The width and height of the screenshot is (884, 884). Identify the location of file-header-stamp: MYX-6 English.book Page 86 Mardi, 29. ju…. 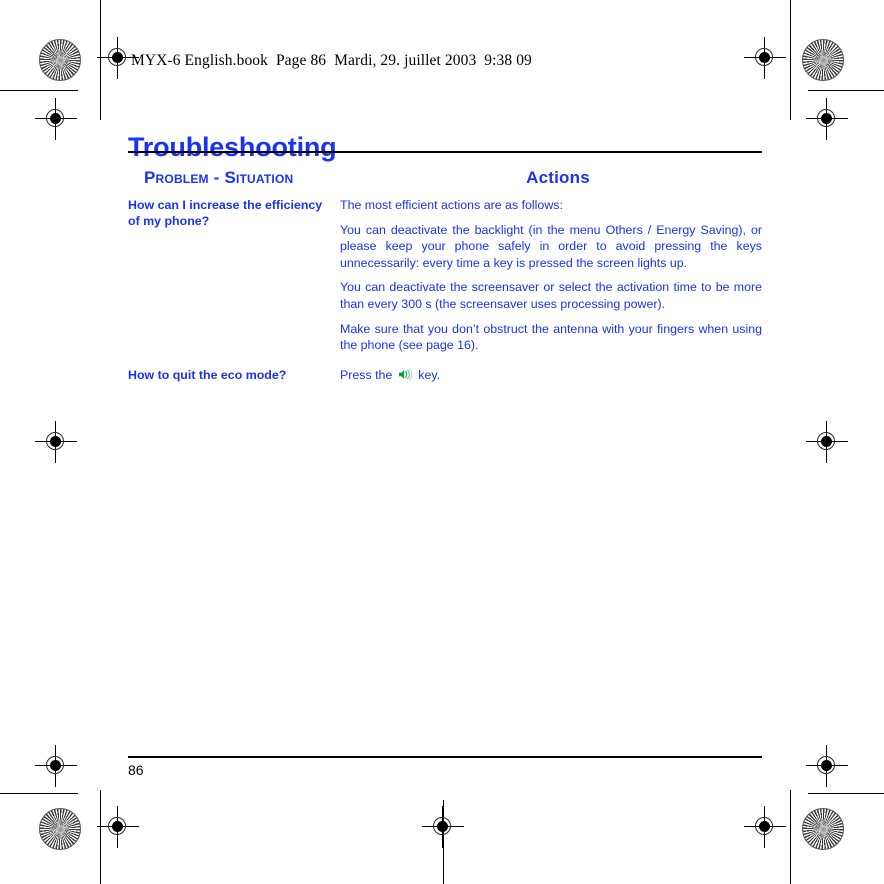
(331, 60).